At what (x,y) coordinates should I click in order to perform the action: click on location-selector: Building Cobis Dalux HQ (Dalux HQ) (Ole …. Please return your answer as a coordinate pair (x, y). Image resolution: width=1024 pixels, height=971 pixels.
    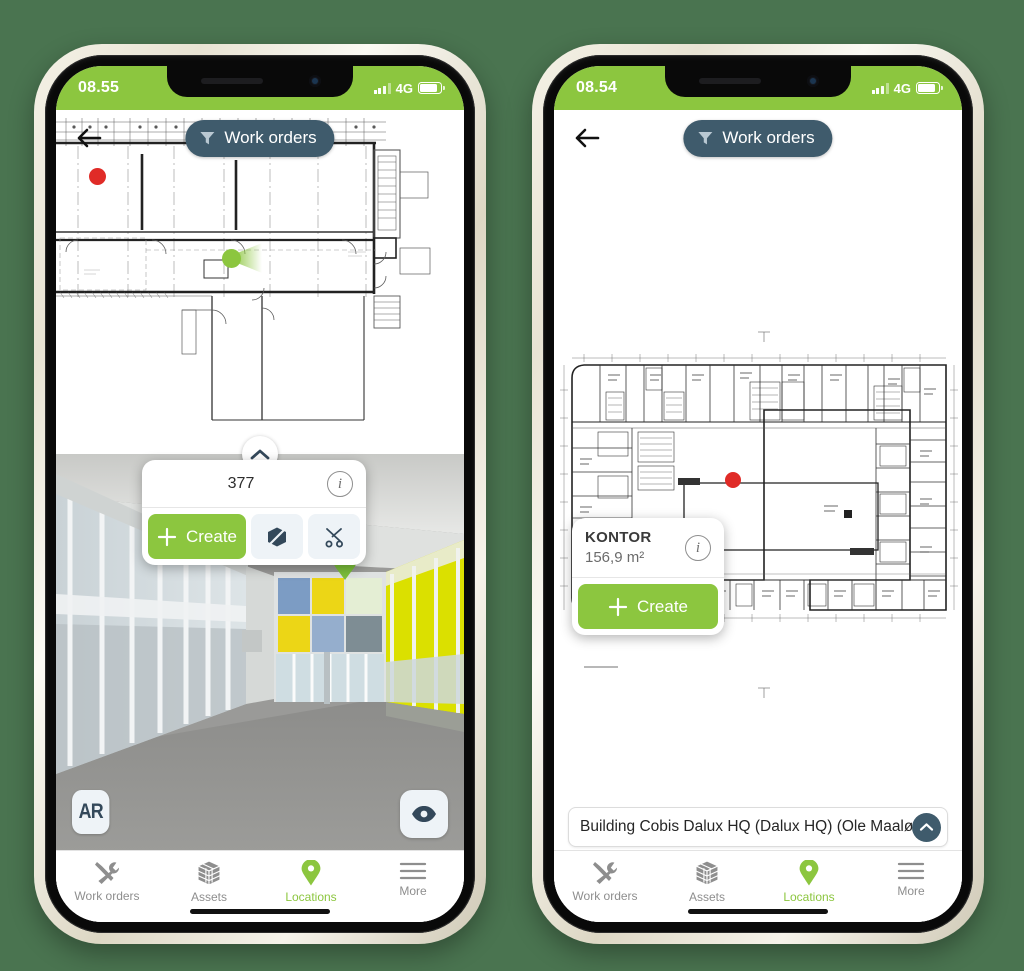
    Looking at the image, I should click on (758, 827).